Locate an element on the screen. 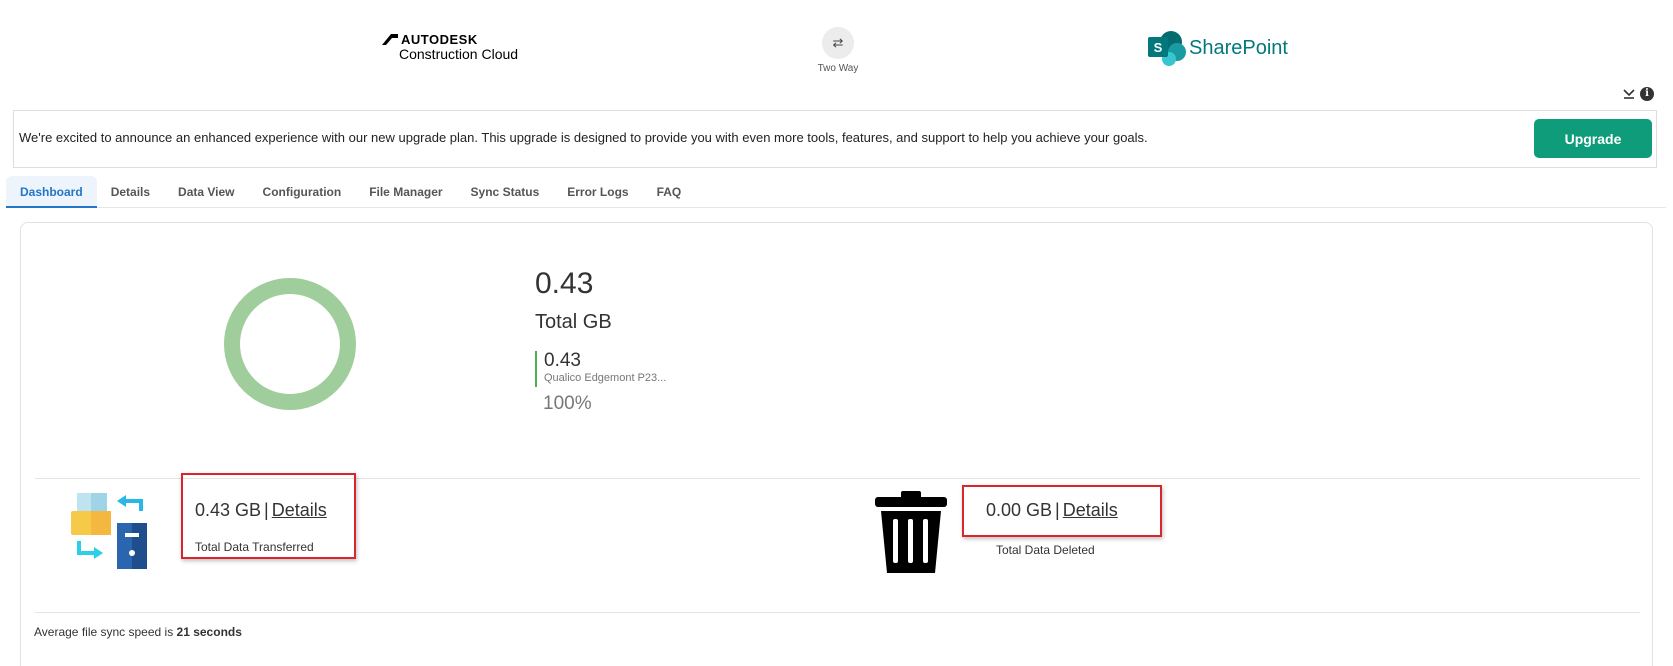 The image size is (1673, 666). deleted-value: 0.00 GB is located at coordinates (1019, 510).